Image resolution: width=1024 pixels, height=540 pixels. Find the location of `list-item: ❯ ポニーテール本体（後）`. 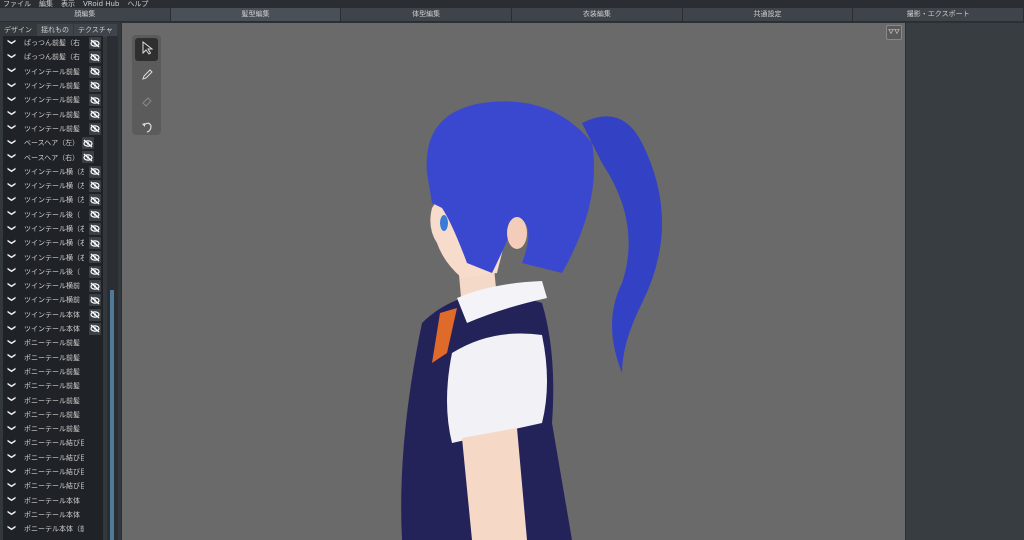

list-item: ❯ ポニーテール本体（後） is located at coordinates (53, 515).